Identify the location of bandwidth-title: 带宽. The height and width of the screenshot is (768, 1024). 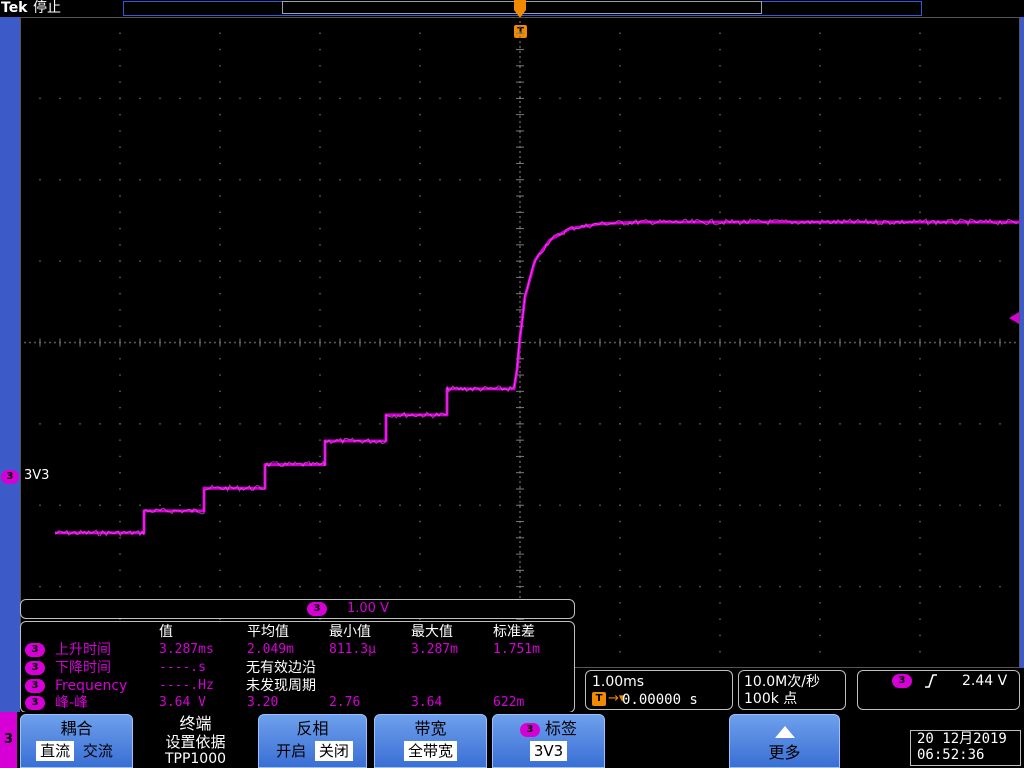
(430, 728).